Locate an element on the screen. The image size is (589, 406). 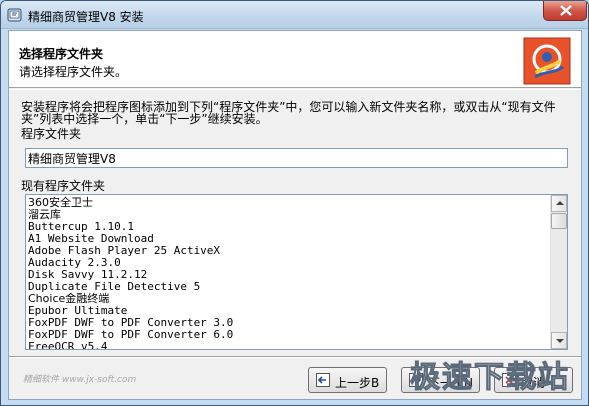
list-item: 360安全卫士 is located at coordinates (288, 203).